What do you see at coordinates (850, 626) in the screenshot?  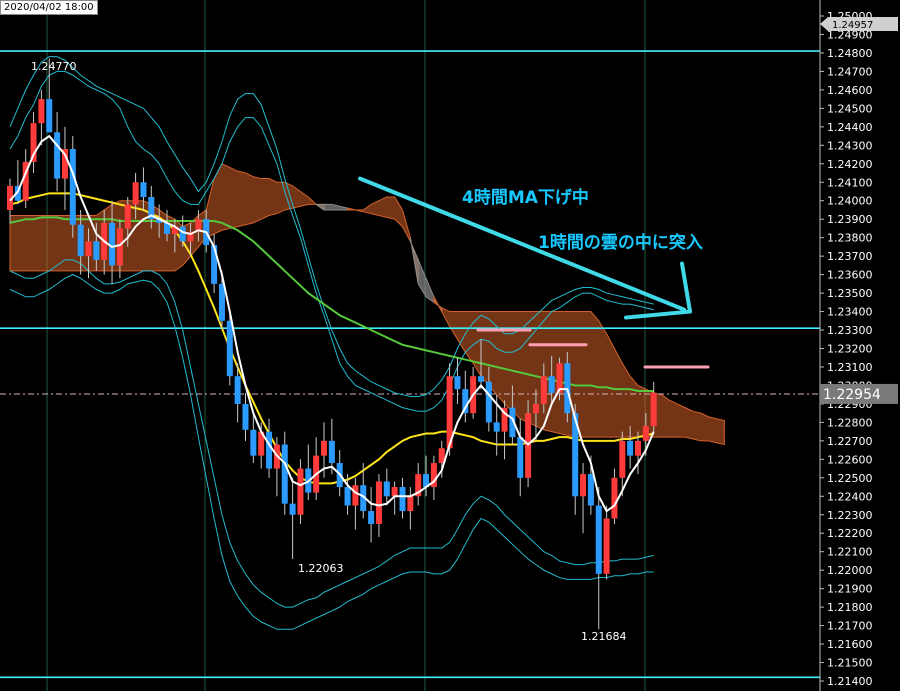 I see `price-axis-label: 1.21700` at bounding box center [850, 626].